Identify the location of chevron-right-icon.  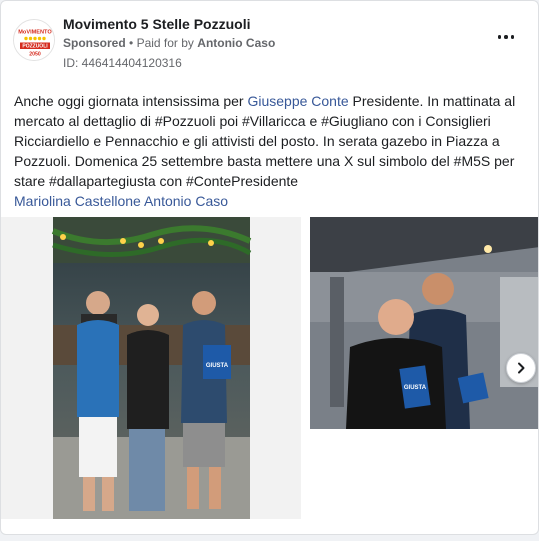
(521, 368).